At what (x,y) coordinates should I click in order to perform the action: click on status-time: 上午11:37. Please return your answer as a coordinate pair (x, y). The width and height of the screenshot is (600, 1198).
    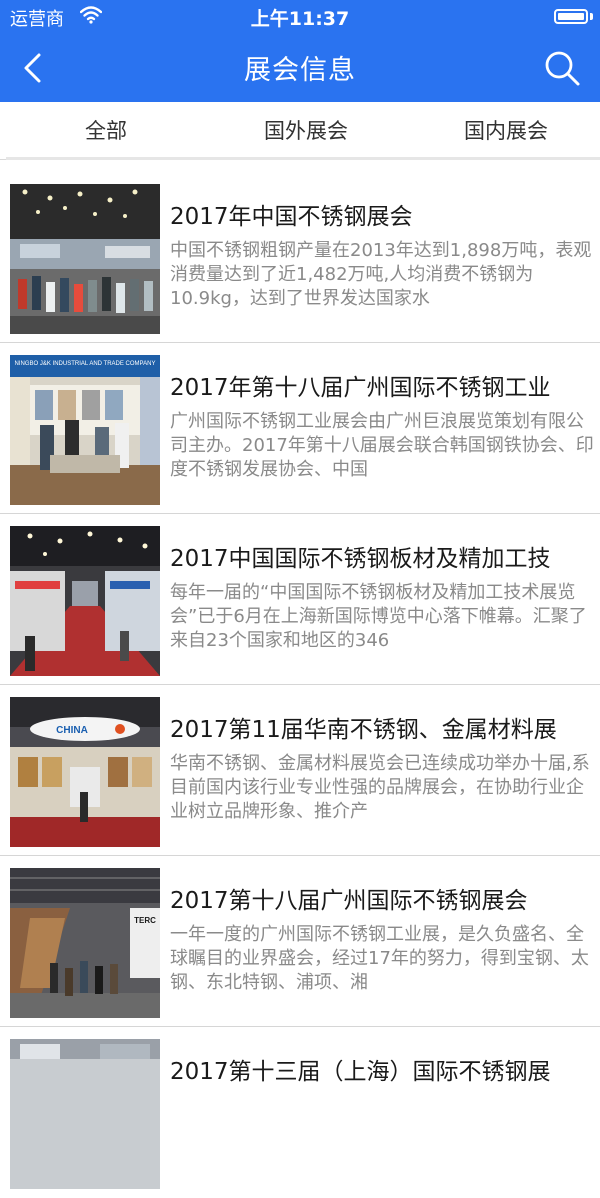
    Looking at the image, I should click on (300, 19).